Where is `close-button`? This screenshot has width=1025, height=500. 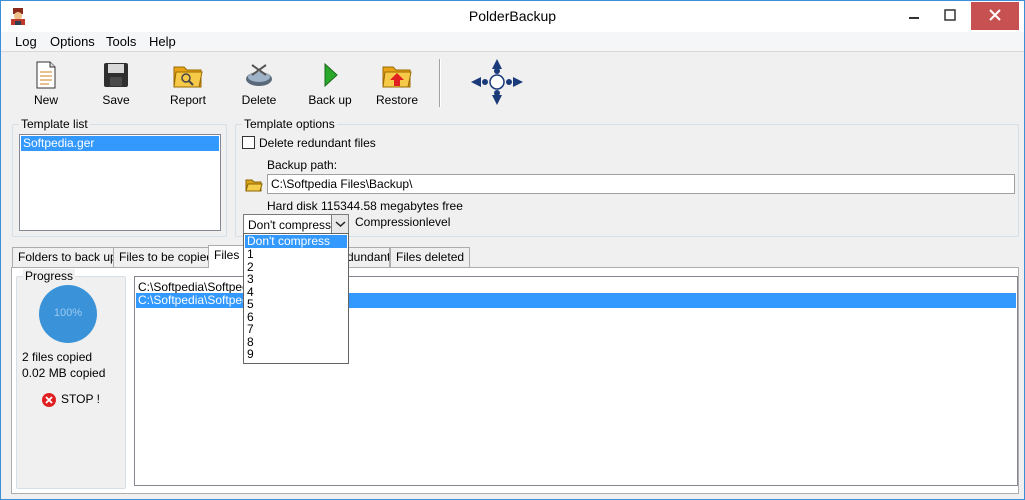
close-button is located at coordinates (995, 16).